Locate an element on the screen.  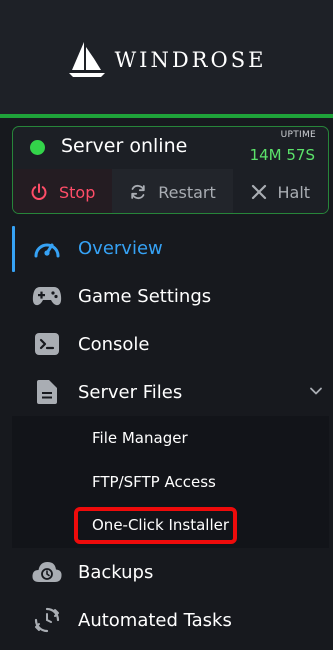
nav-label-automated-tasks: Automated Tasks is located at coordinates (155, 620).